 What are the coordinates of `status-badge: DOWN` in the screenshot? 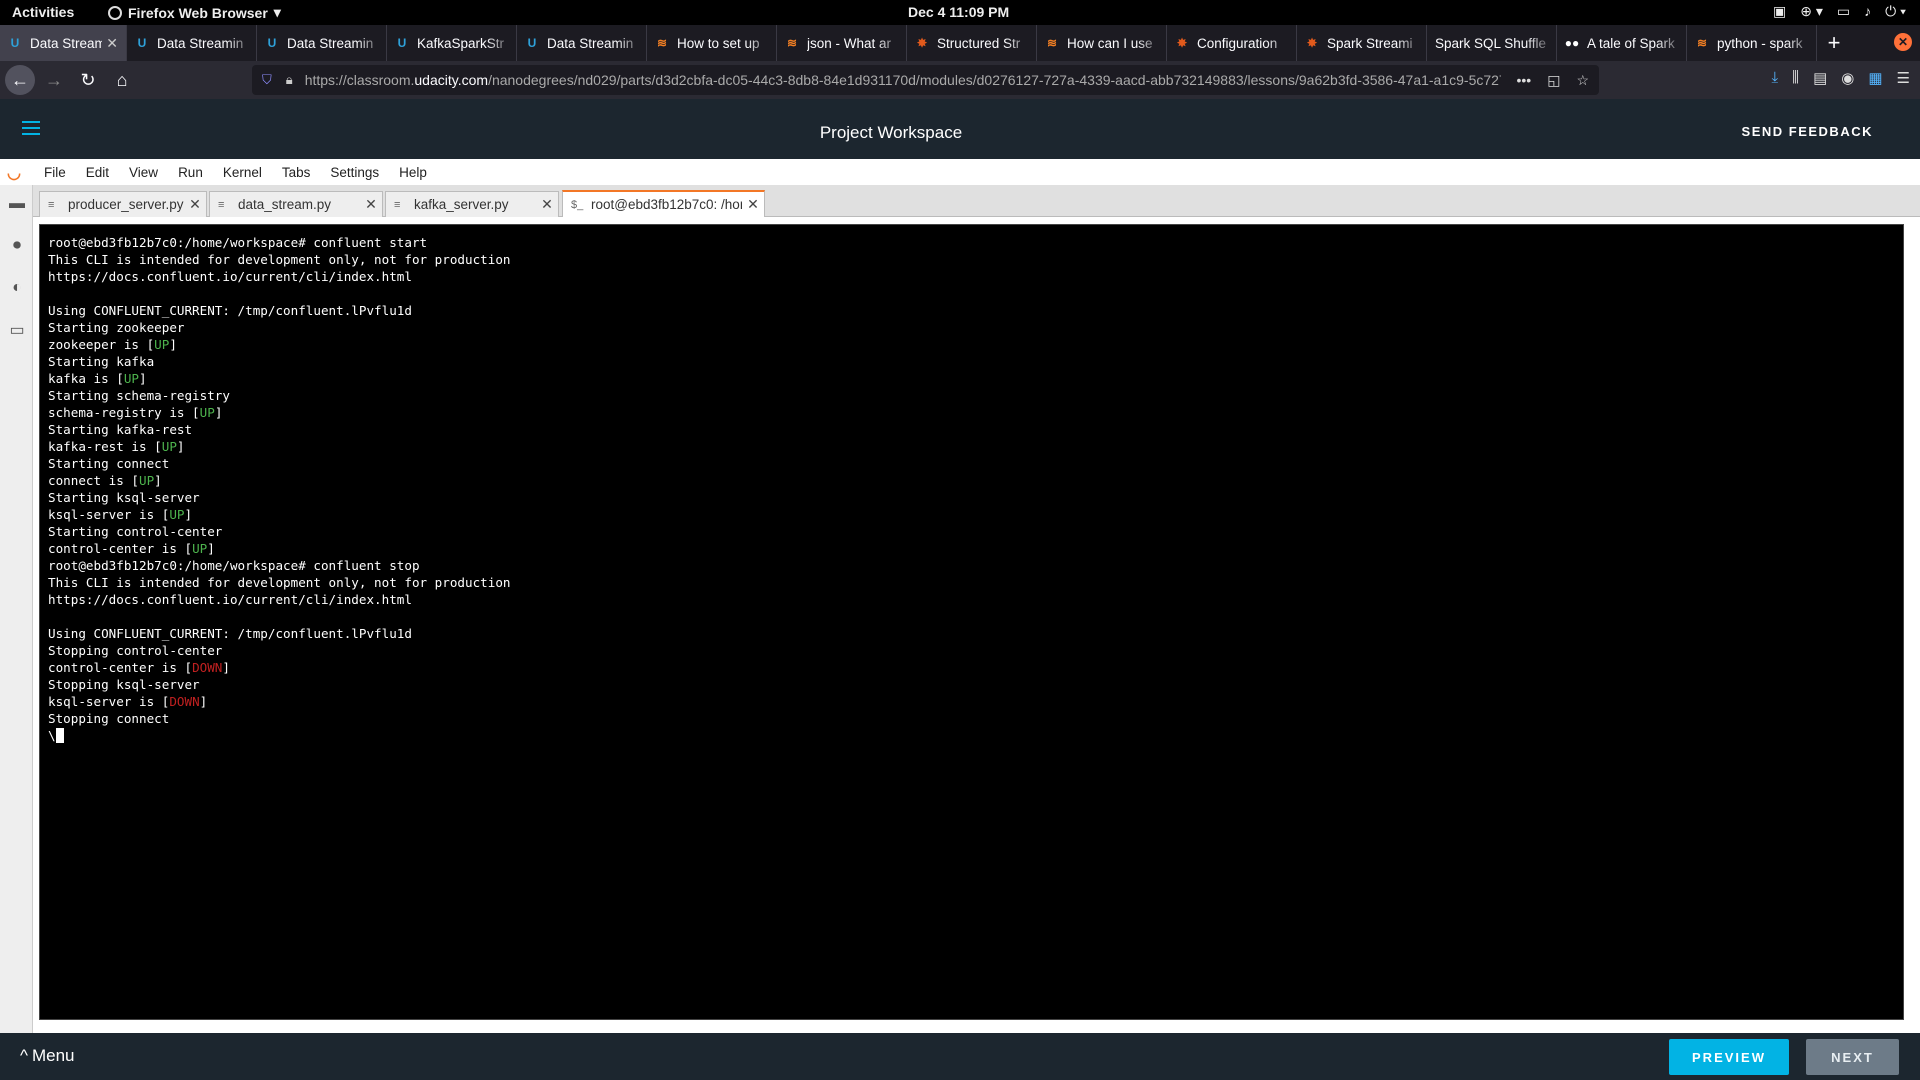 It's located at (207, 667).